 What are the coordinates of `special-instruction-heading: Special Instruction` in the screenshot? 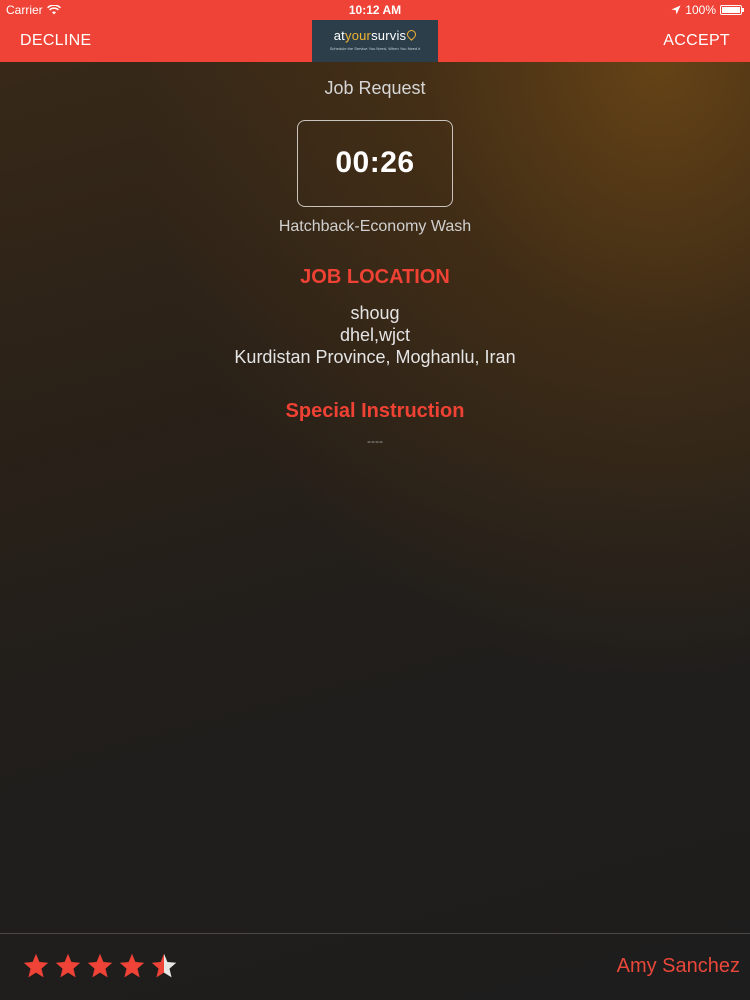 It's located at (375, 411).